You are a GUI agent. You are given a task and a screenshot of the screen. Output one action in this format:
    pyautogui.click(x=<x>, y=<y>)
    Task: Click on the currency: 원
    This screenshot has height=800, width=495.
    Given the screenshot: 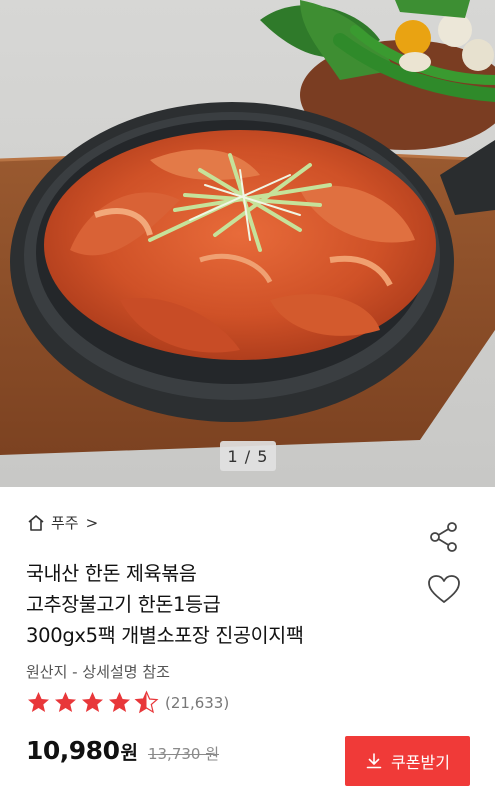 What is the action you would take?
    pyautogui.click(x=129, y=753)
    